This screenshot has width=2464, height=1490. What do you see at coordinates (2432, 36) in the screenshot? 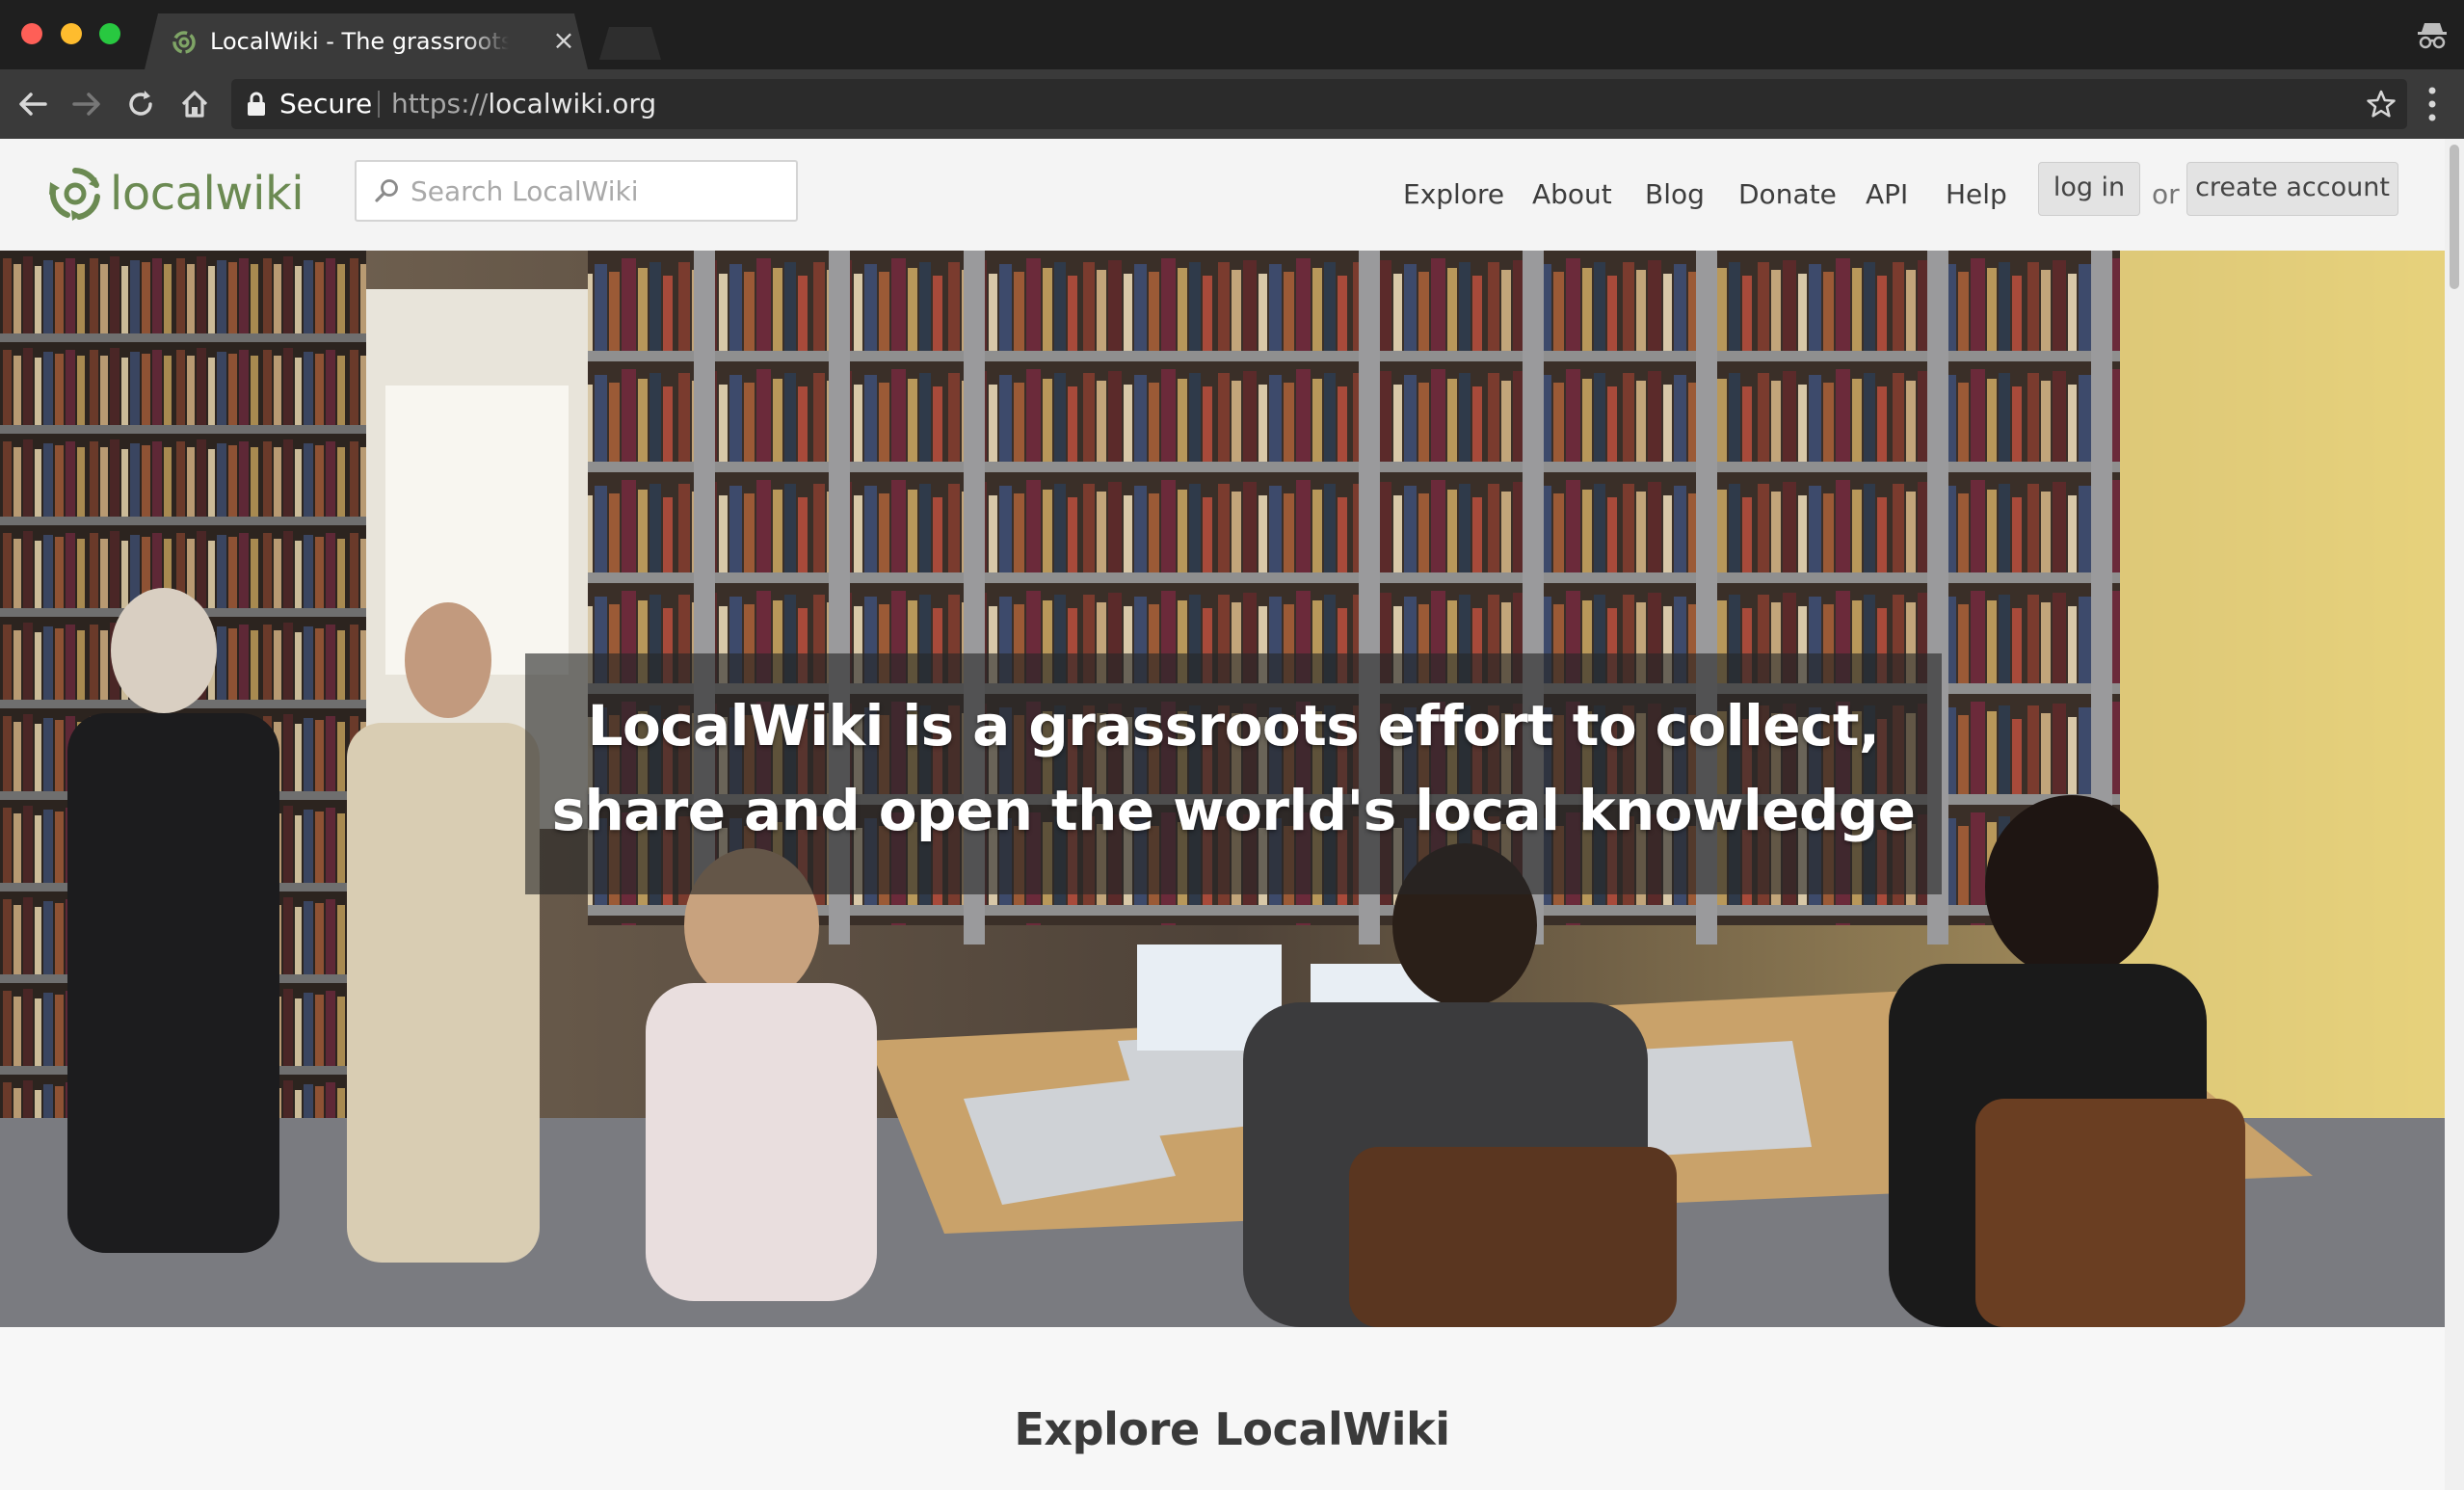
I see `incognito-icon` at bounding box center [2432, 36].